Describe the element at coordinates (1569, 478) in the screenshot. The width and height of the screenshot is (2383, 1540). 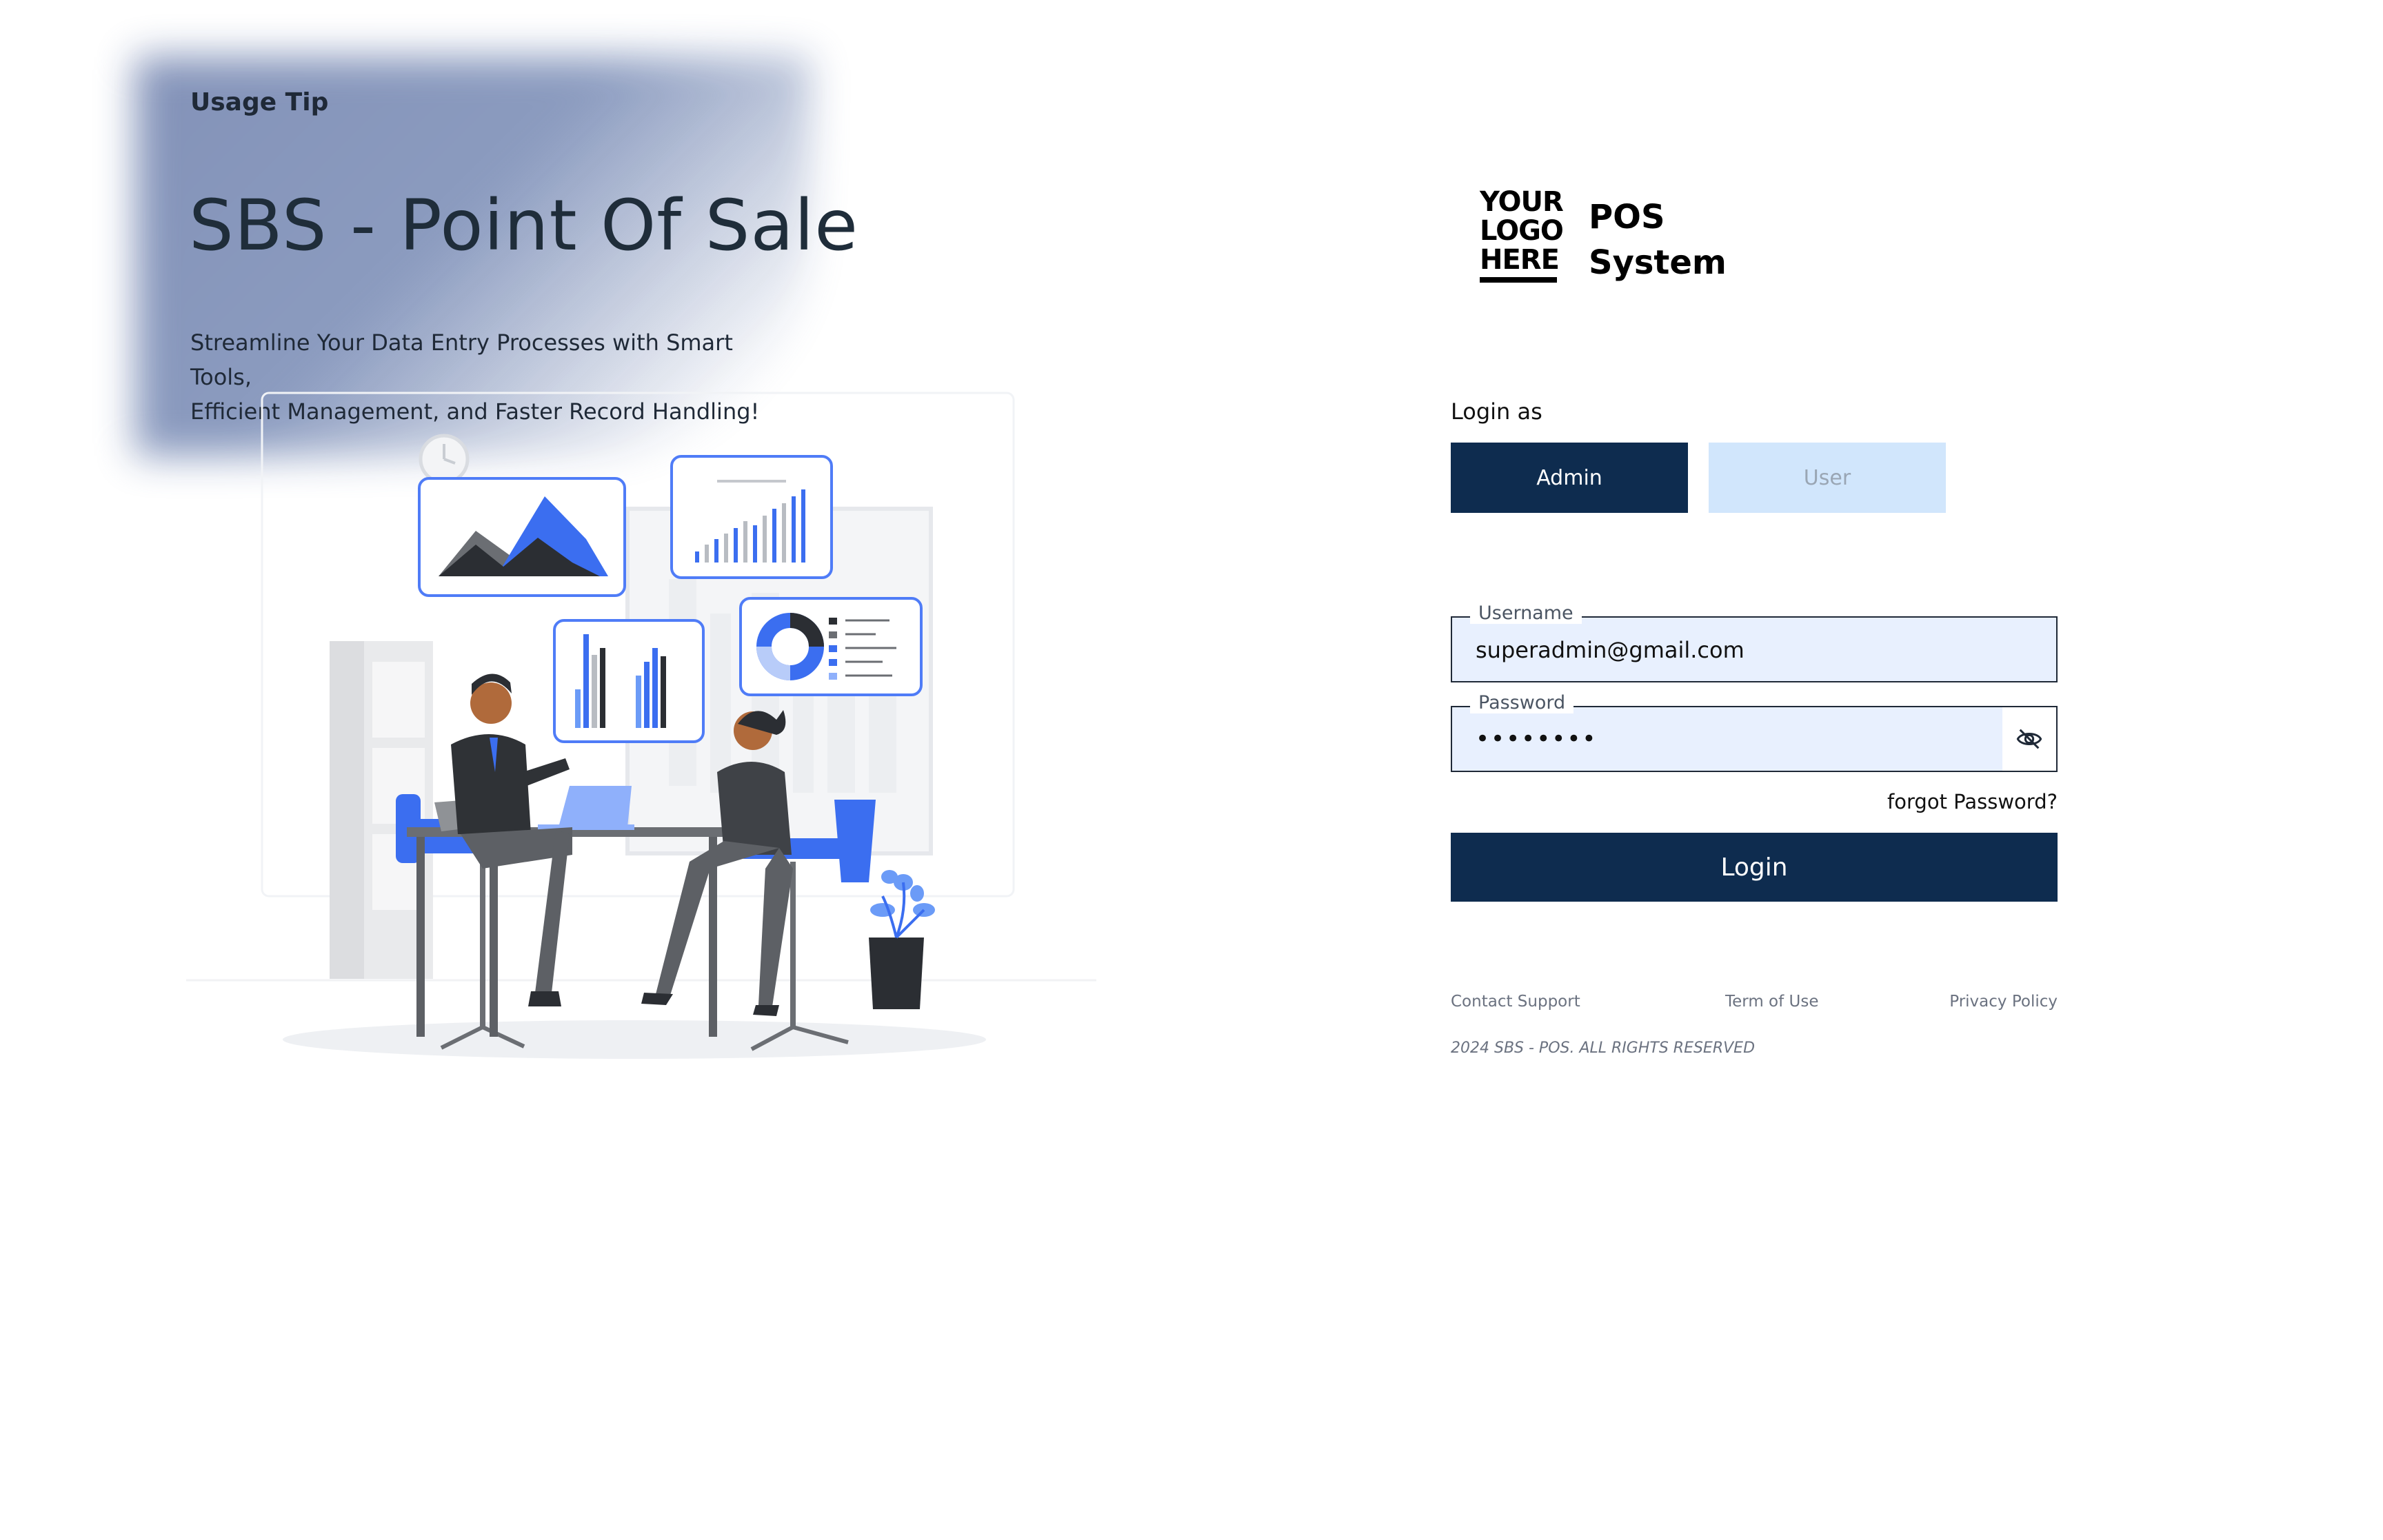
I see `admin-role-button: Admin` at that location.